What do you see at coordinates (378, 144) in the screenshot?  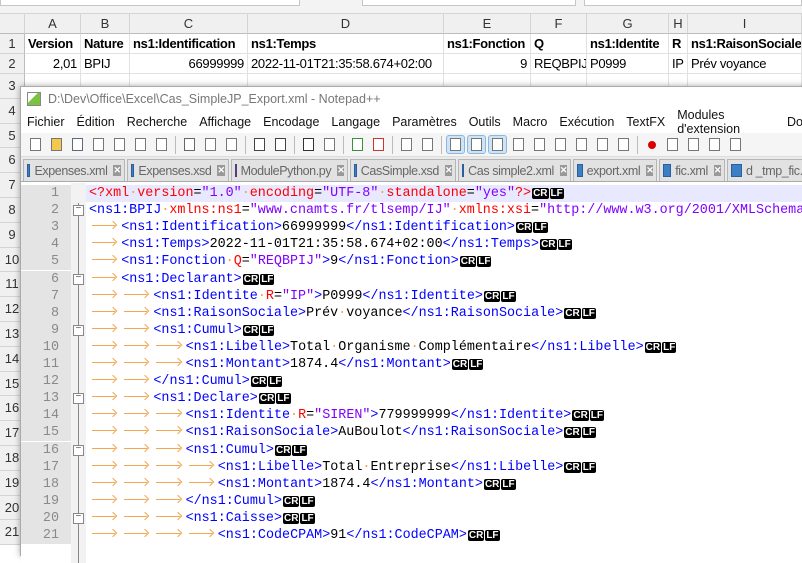 I see `zoom-out-button` at bounding box center [378, 144].